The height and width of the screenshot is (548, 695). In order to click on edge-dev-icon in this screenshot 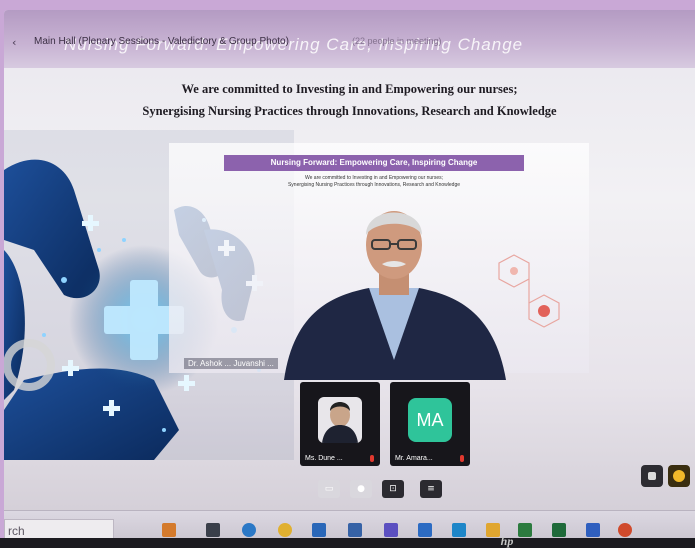, I will do `click(459, 530)`.